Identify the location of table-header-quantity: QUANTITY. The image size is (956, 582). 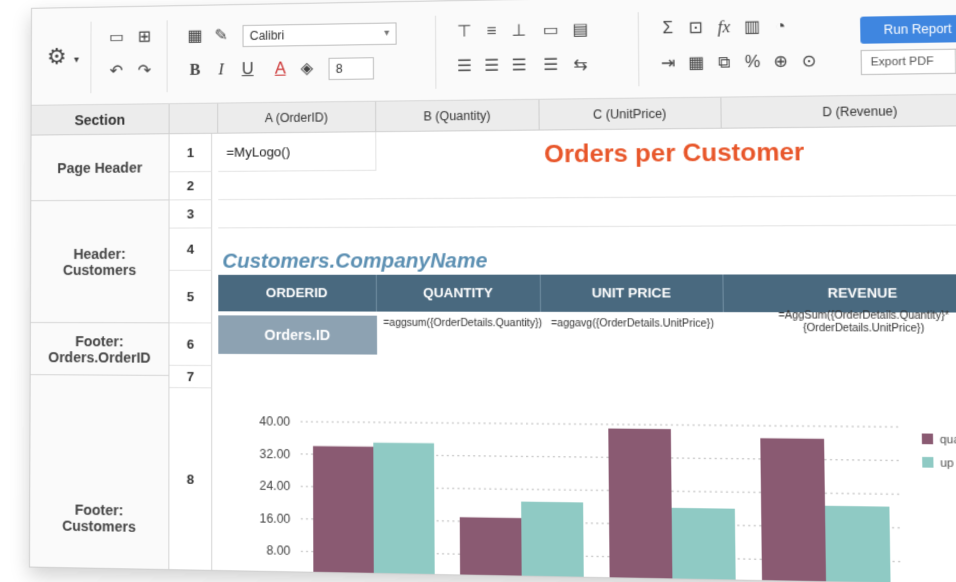
(459, 293).